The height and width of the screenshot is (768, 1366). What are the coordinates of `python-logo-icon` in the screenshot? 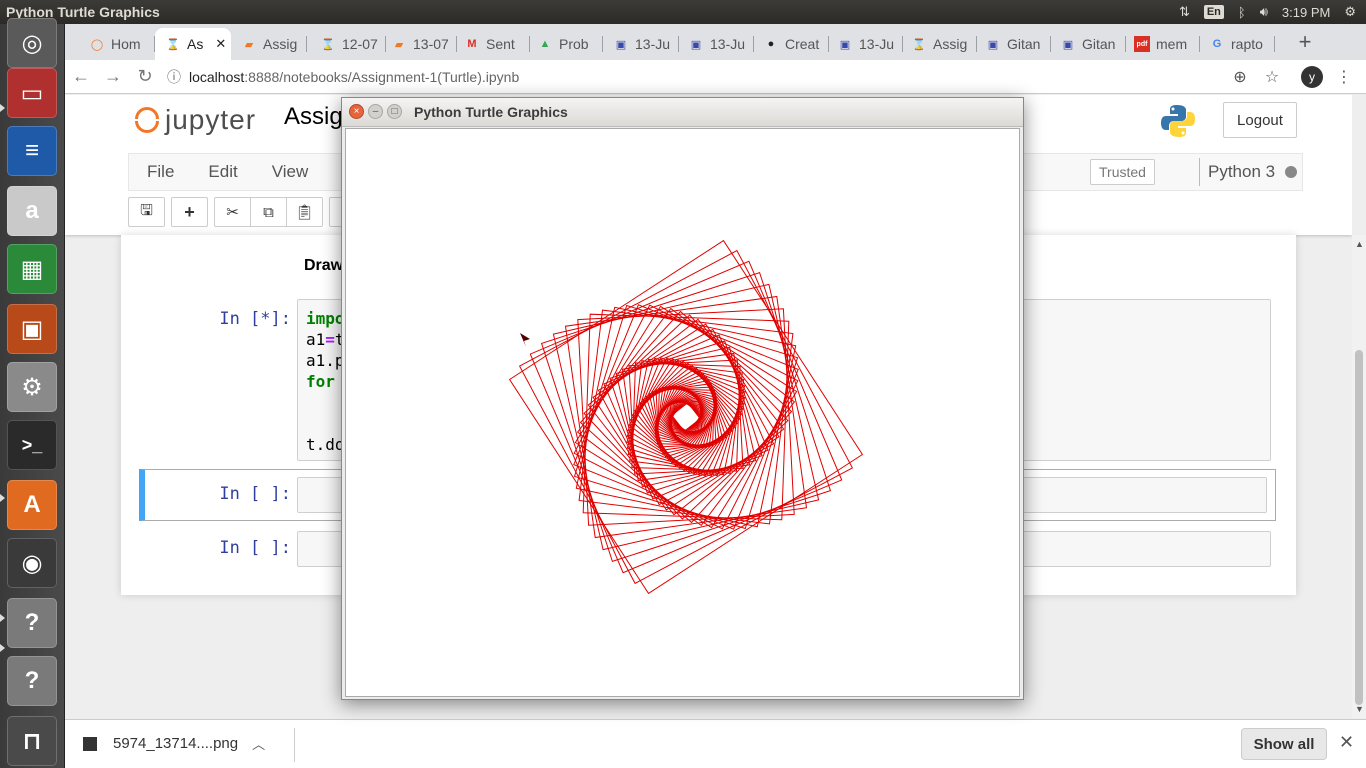 It's located at (1178, 121).